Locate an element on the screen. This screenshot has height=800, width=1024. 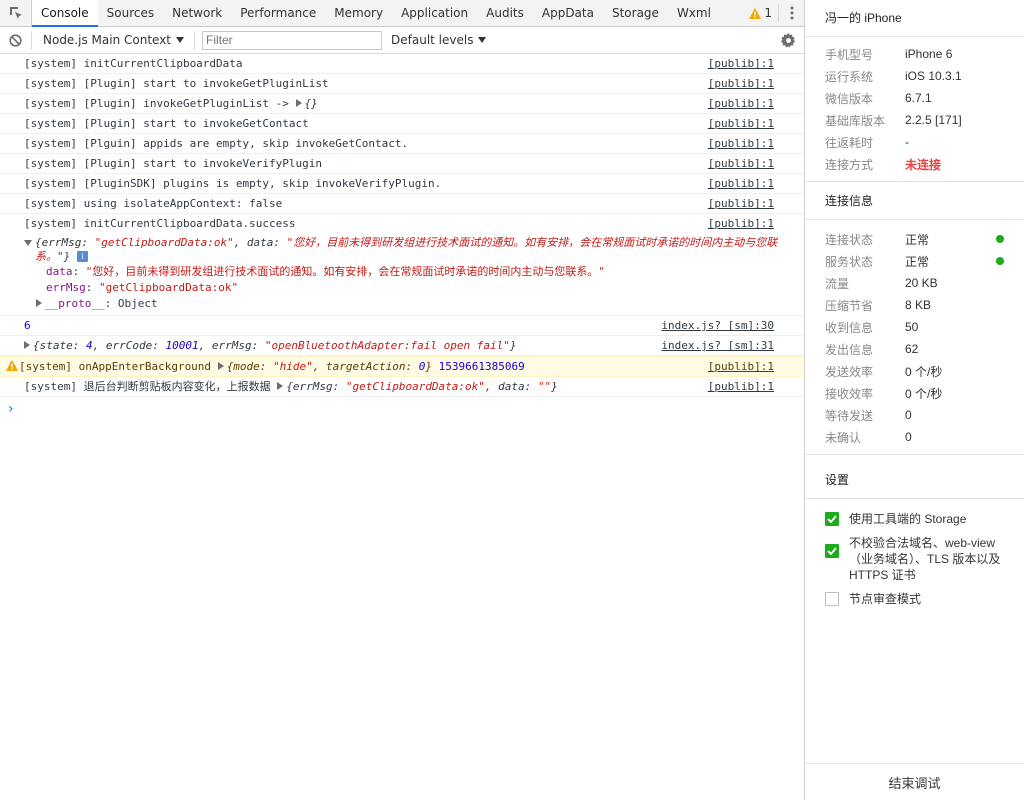
object-proto: __proto__: Object is located at coordinates (414, 304).